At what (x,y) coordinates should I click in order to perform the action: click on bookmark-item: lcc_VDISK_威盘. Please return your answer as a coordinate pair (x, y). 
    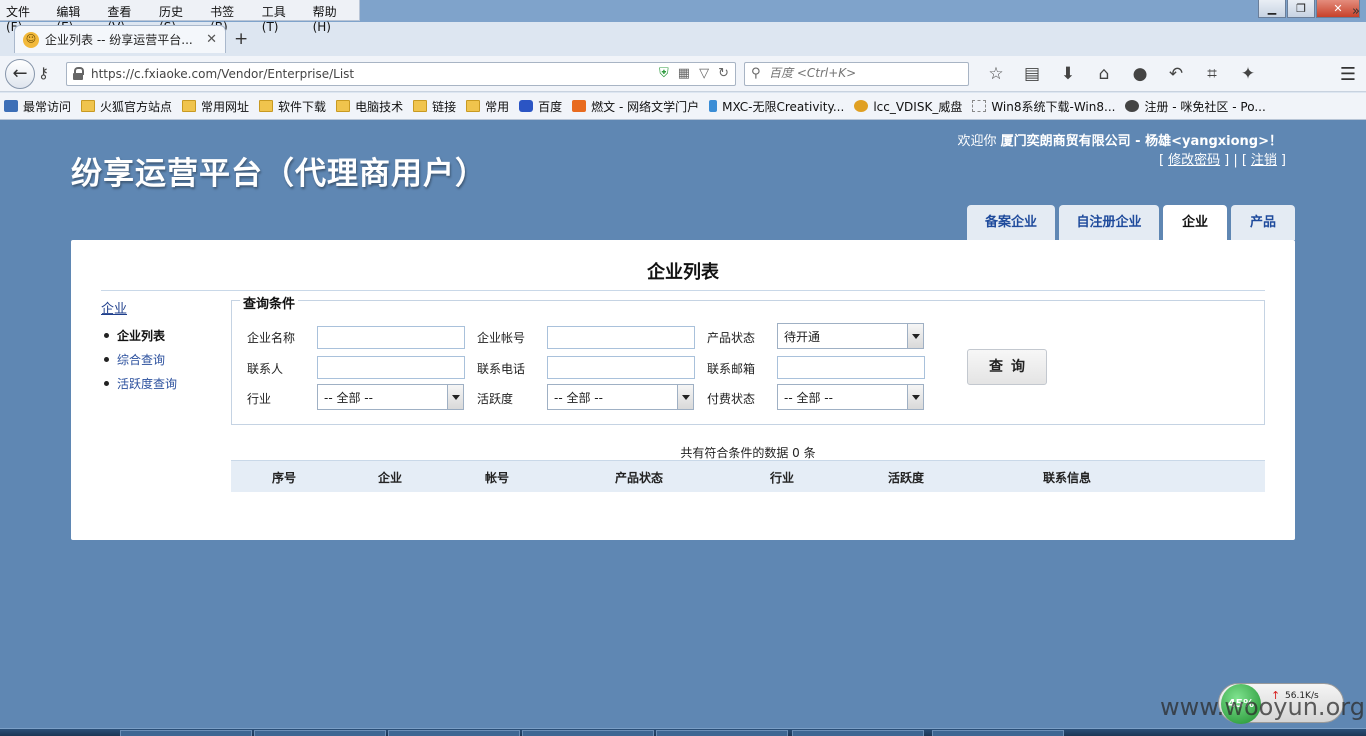
    Looking at the image, I should click on (908, 106).